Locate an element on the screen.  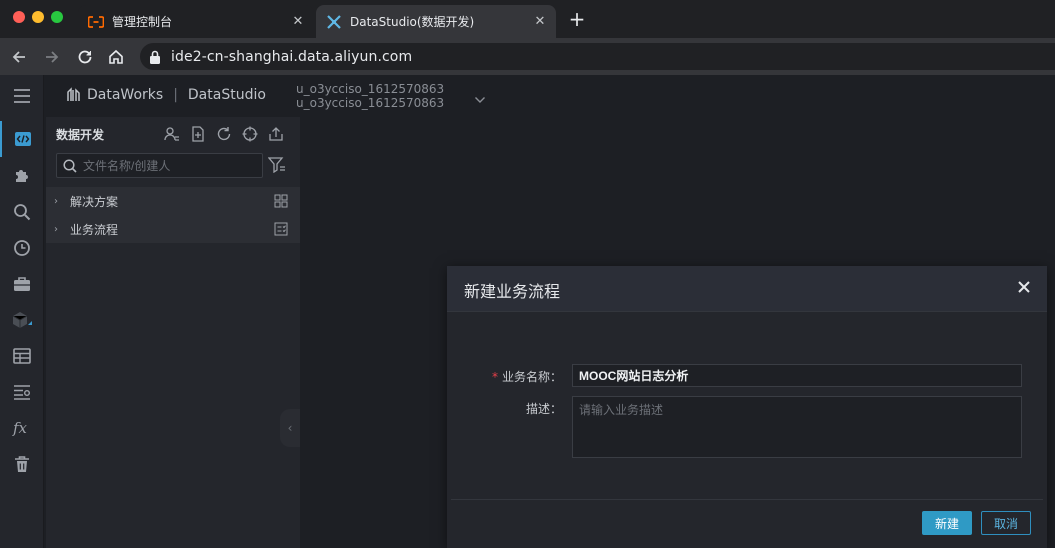
brand: DataWorks | DataStudio is located at coordinates (166, 95).